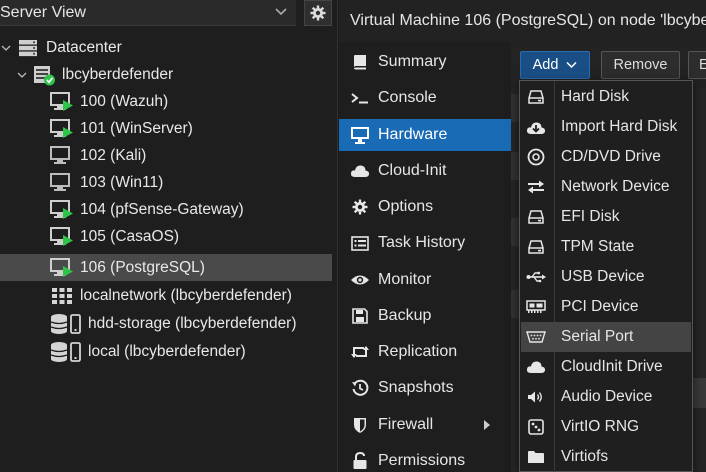 This screenshot has width=706, height=472. I want to click on menu-item-label: PCI Device, so click(600, 306).